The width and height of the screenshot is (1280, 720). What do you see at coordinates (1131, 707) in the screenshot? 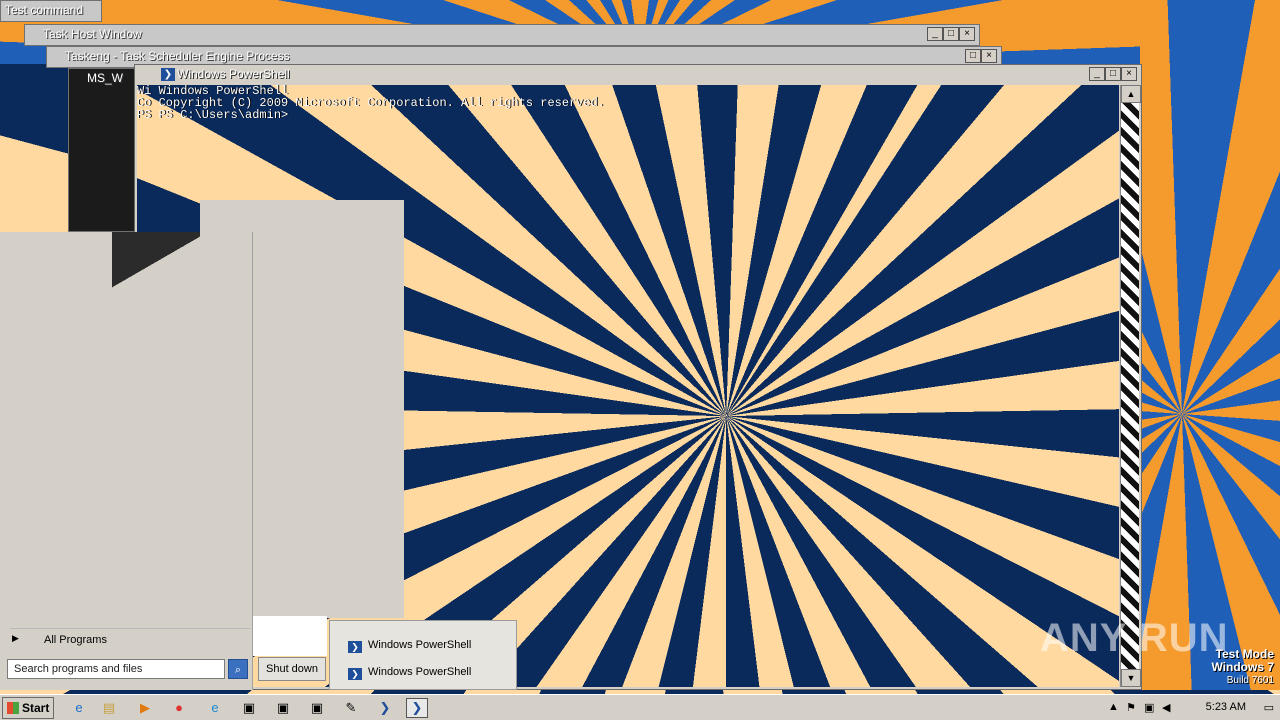
I see `tray-flag-icon: ⚑` at bounding box center [1131, 707].